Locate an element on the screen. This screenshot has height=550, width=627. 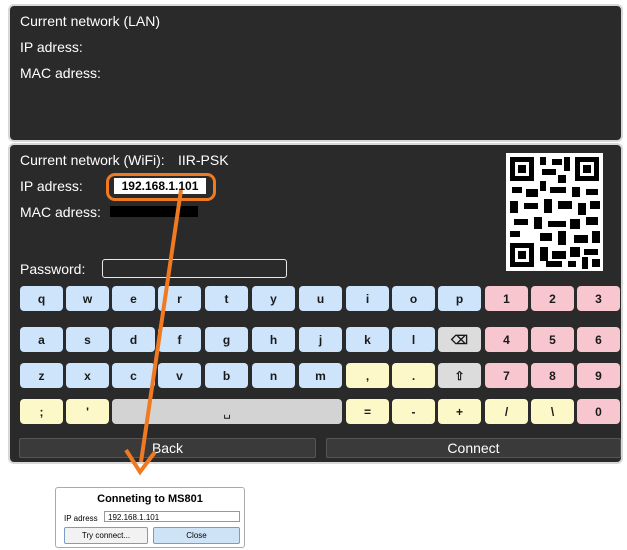
close-button: Close is located at coordinates (196, 535).